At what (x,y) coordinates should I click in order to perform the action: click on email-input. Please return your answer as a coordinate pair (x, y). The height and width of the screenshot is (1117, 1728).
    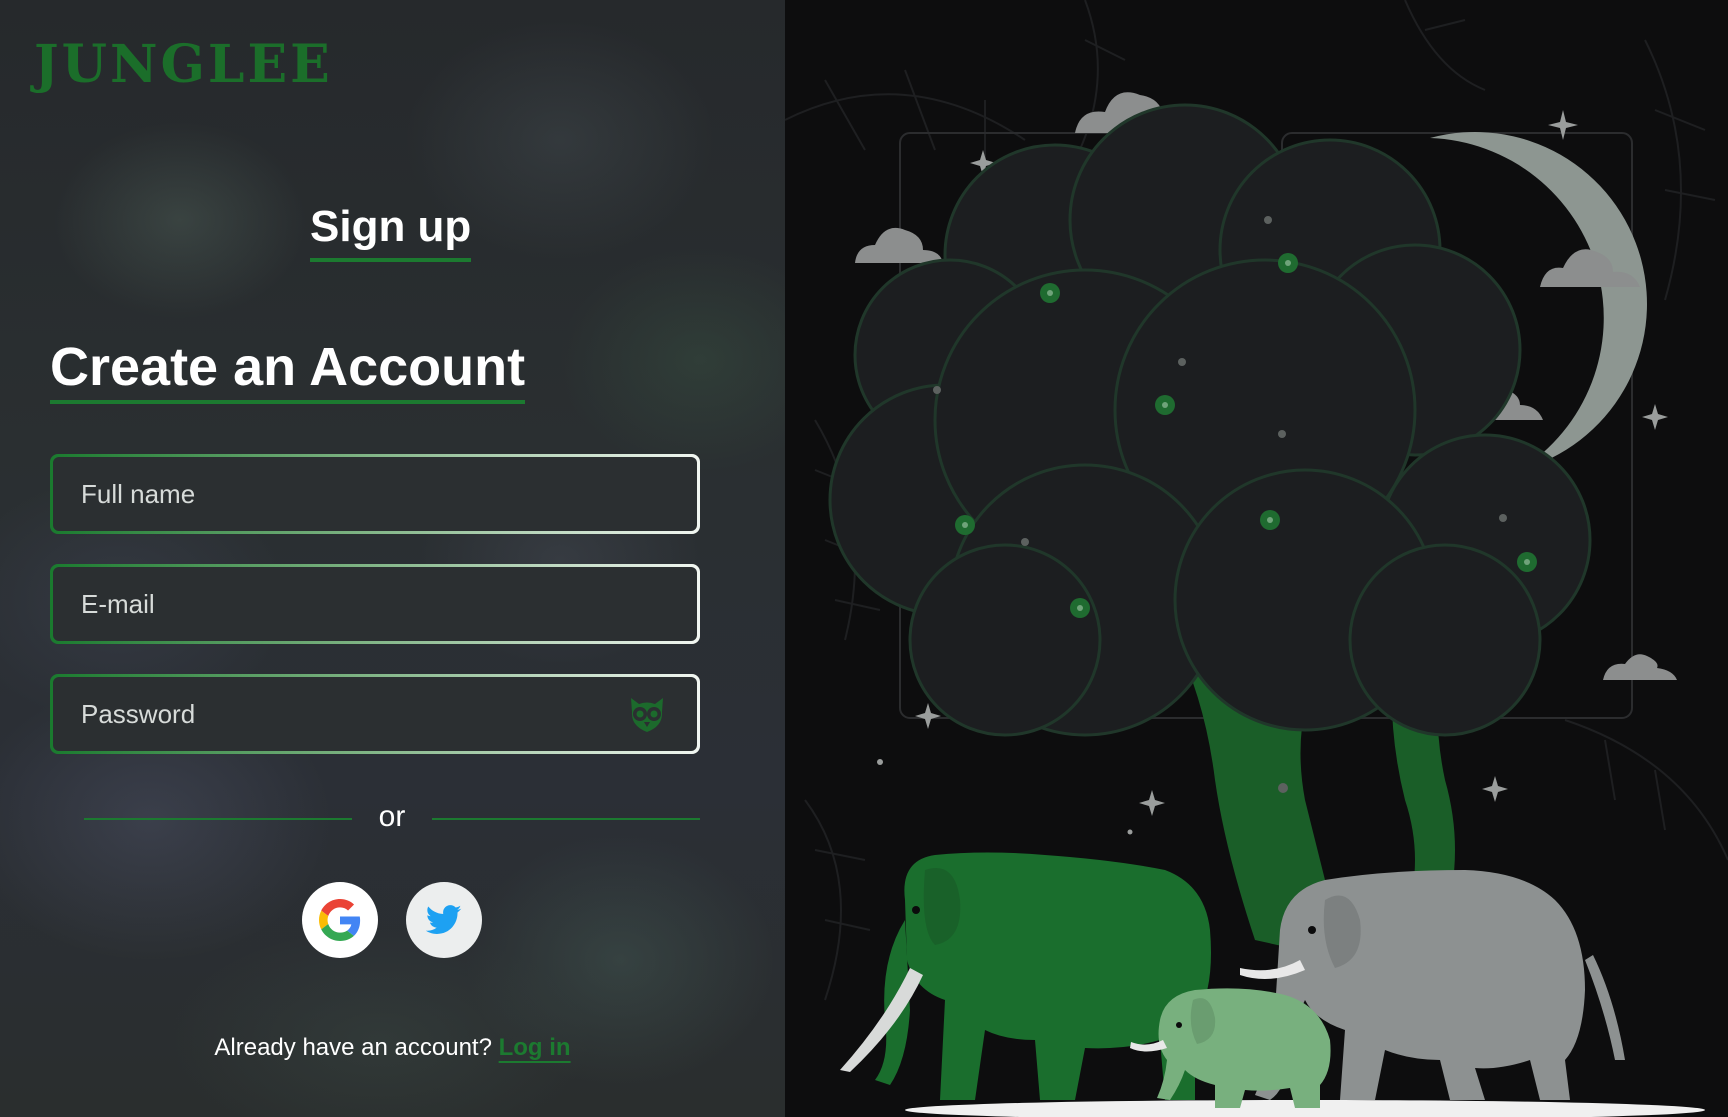
    Looking at the image, I should click on (375, 604).